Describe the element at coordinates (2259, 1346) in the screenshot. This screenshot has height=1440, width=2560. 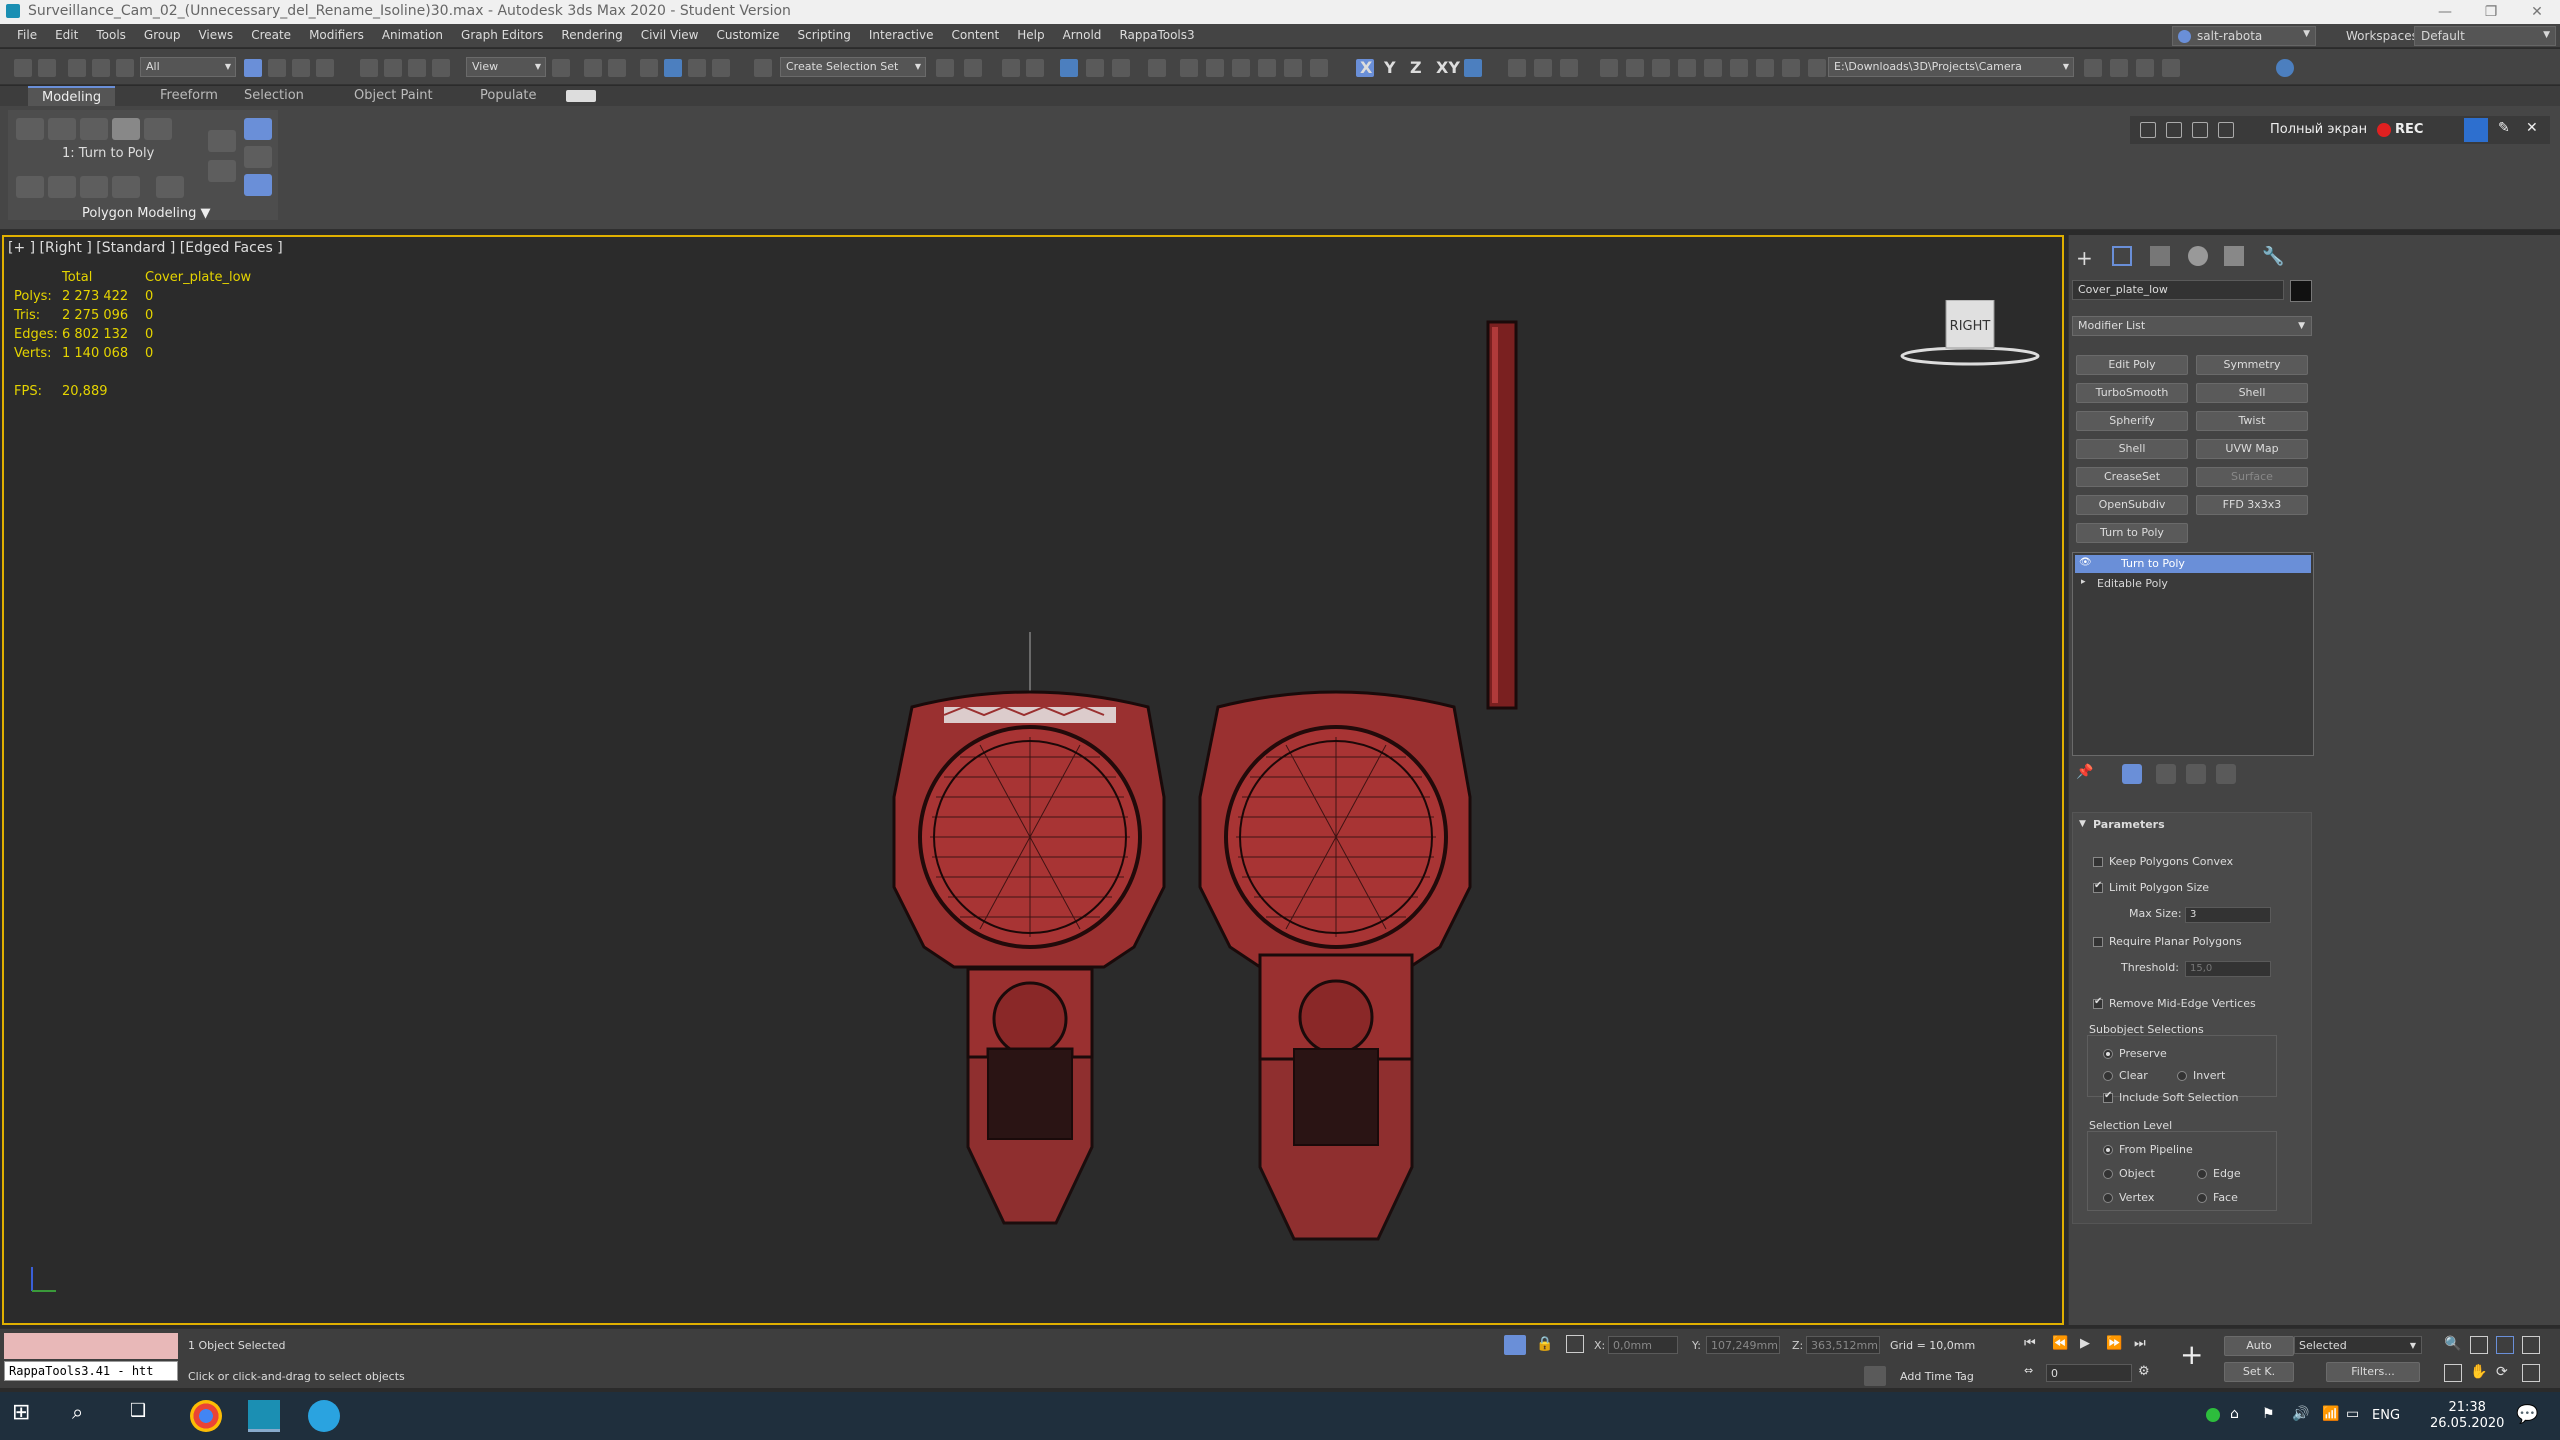
I see `auto-key-button: Auto` at that location.